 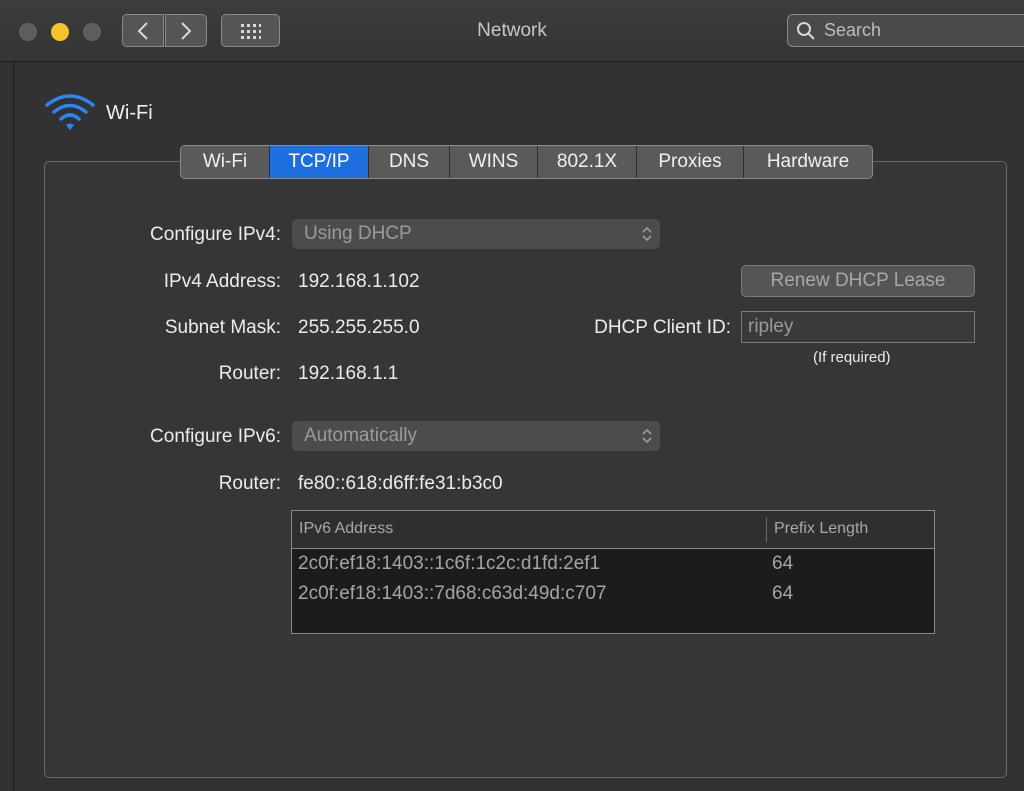 What do you see at coordinates (215, 436) in the screenshot?
I see `configure-ipv6-label: Configure IPv6:` at bounding box center [215, 436].